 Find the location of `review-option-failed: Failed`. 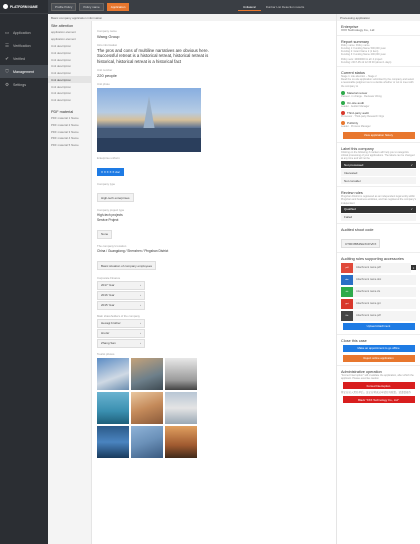

review-option-failed: Failed is located at coordinates (378, 217).